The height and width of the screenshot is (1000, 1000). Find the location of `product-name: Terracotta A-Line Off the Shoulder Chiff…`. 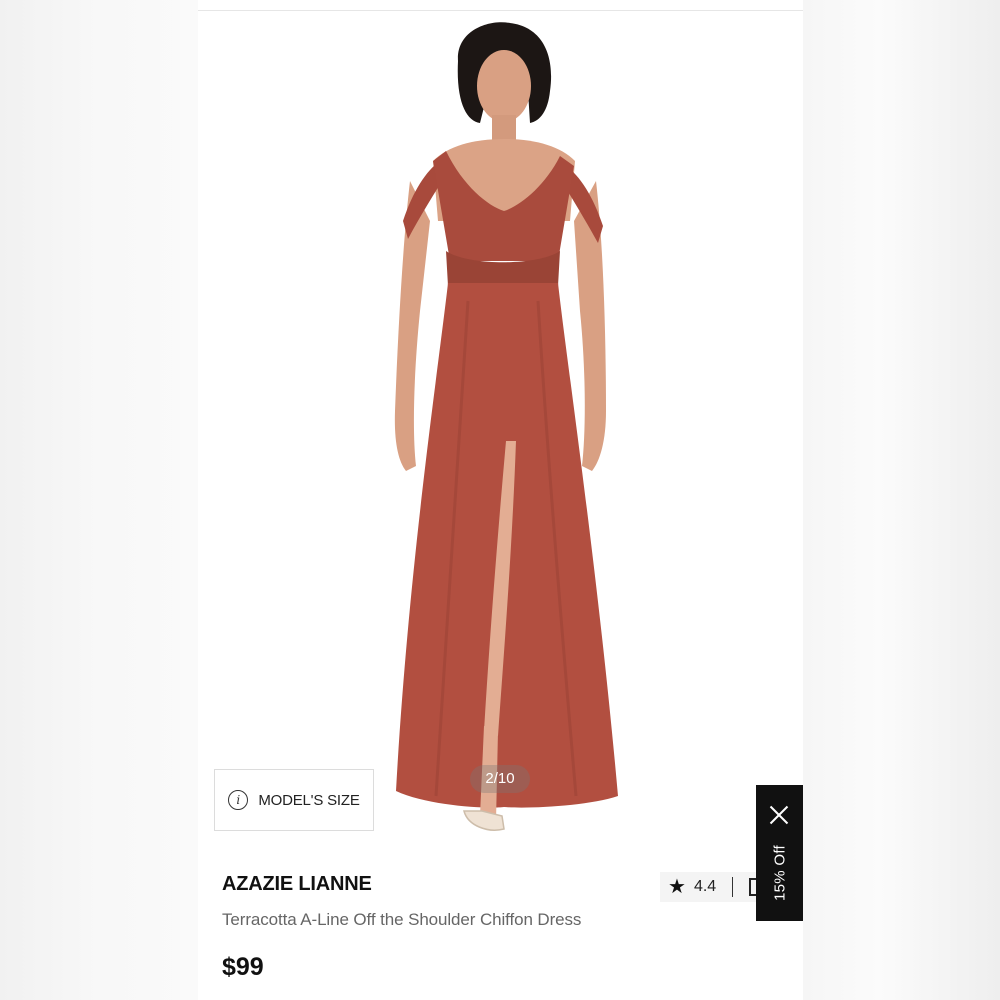

product-name: Terracotta A-Line Off the Shoulder Chiff… is located at coordinates (402, 919).